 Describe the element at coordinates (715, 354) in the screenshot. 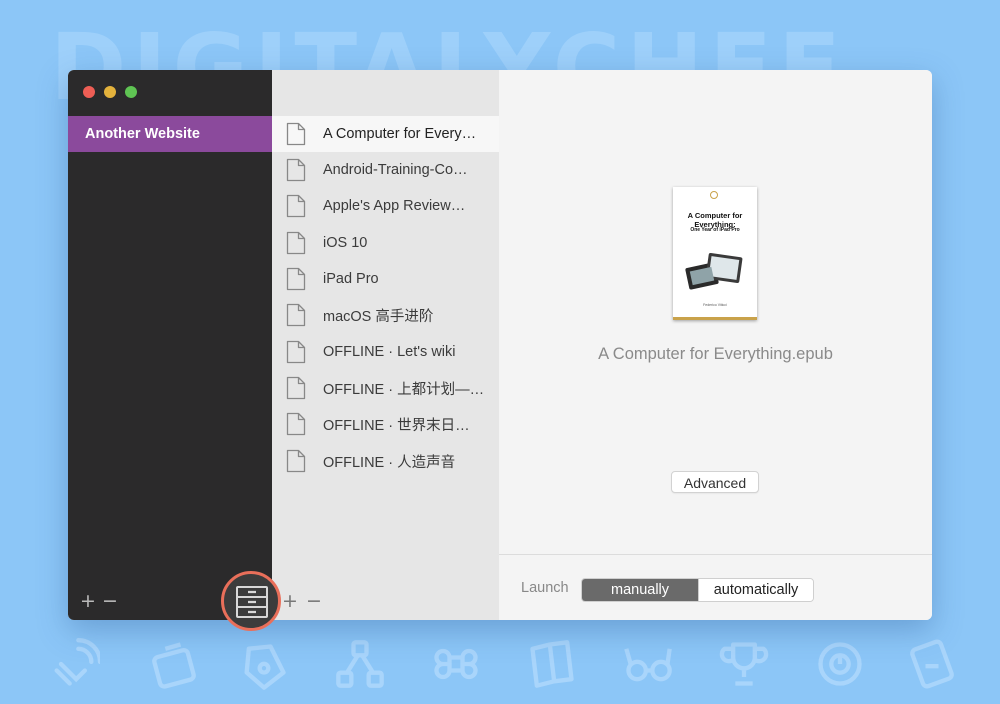

I see `file-name: A Computer for Everything.epub` at that location.